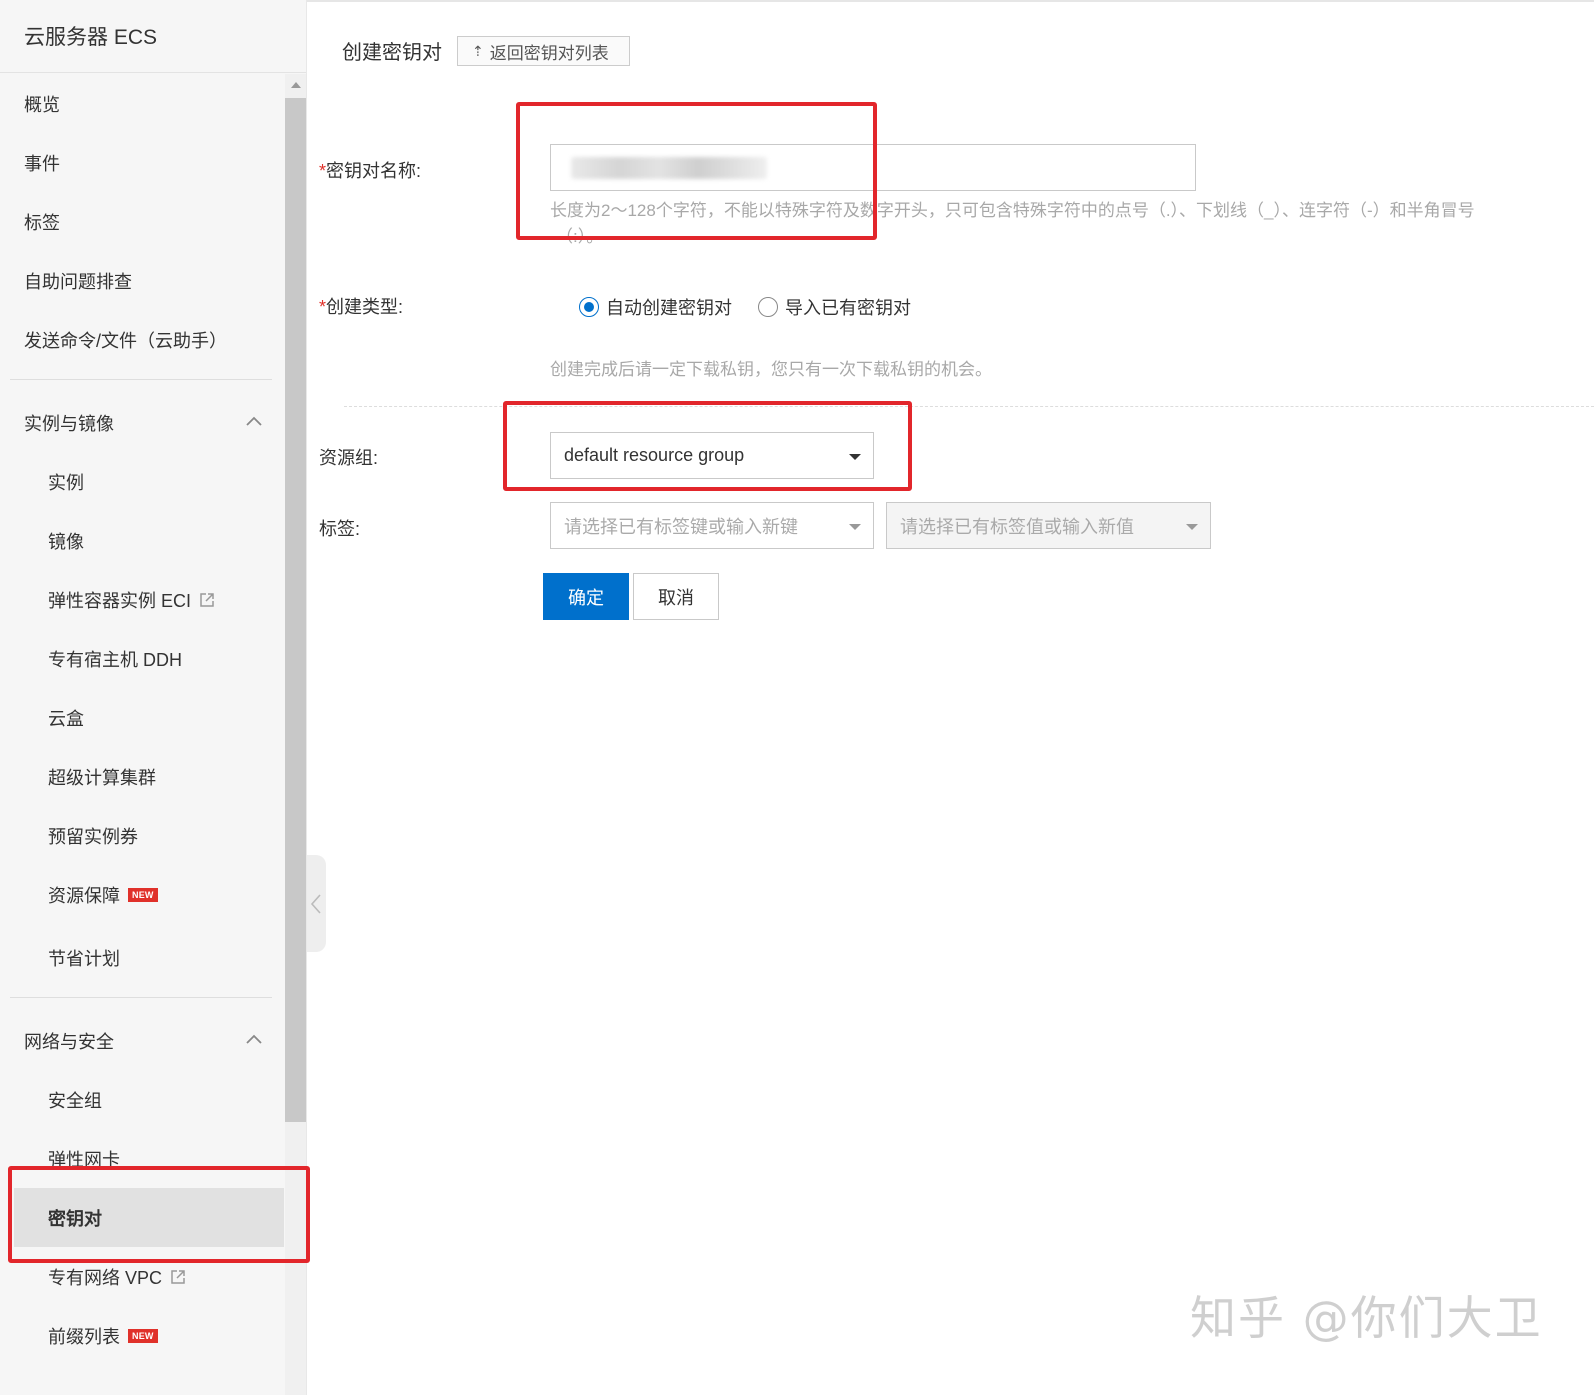 Image resolution: width=1594 pixels, height=1395 pixels. Describe the element at coordinates (1017, 526) in the screenshot. I see `select-placeholder: 请选择已有标签值或输入新值` at that location.